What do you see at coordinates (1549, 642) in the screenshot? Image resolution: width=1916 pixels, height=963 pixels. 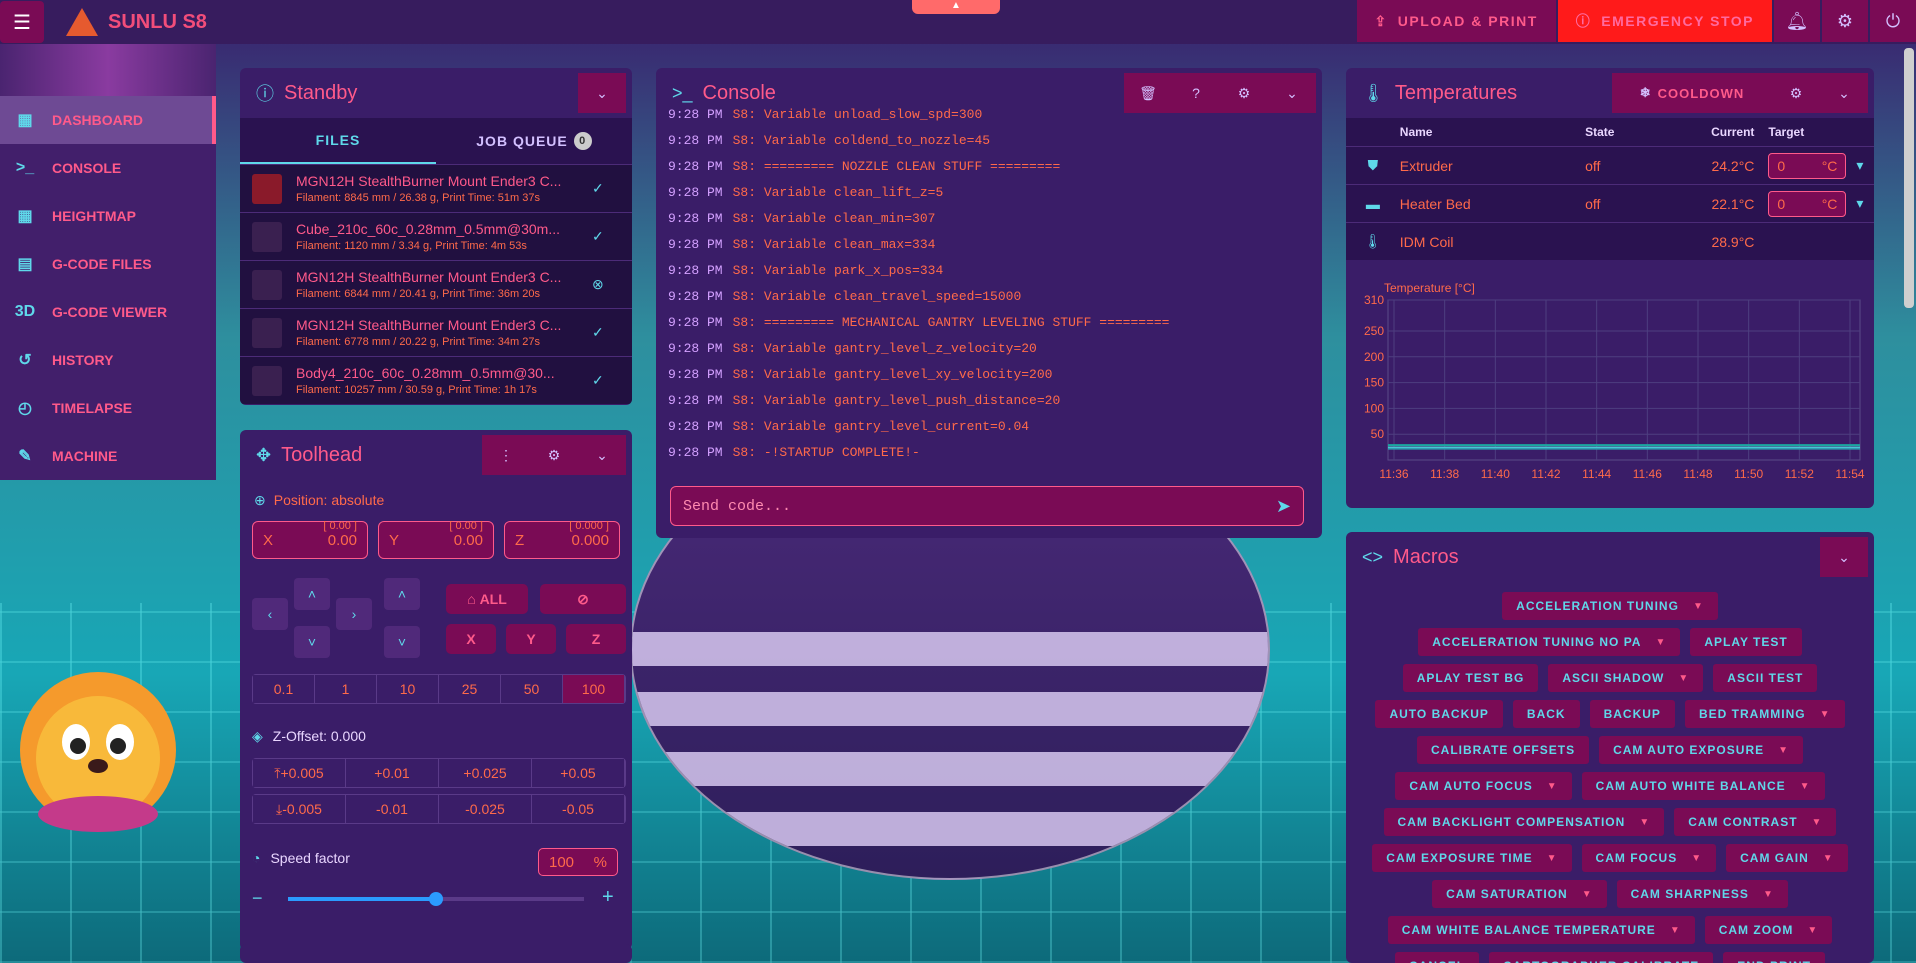 I see `macro-button: ACCELERATION TUNING NO PA ▼` at bounding box center [1549, 642].